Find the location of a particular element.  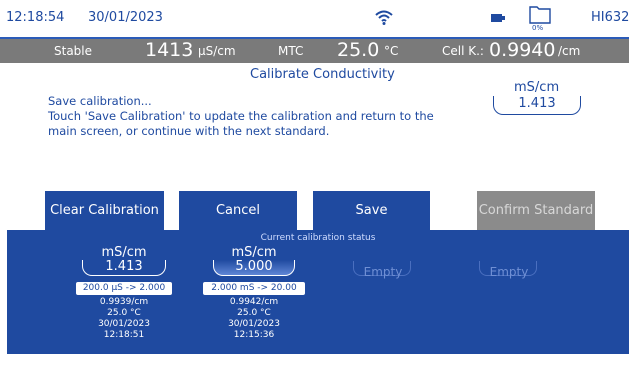

calibration-slot-3-empty: Empty is located at coordinates (383, 270).